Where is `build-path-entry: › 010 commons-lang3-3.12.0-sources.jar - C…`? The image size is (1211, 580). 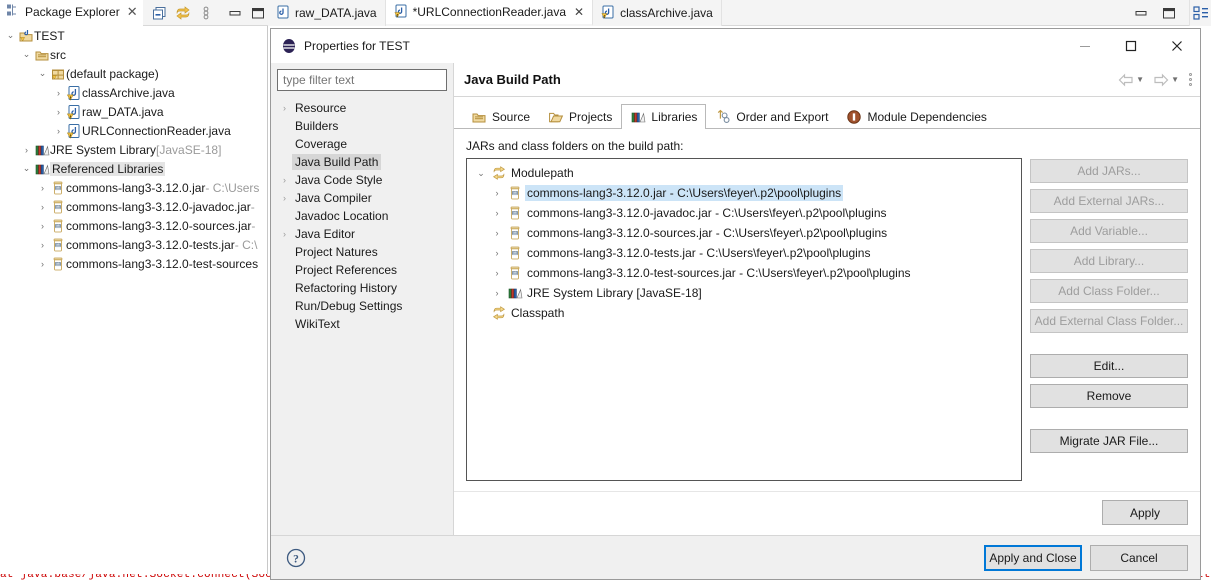 build-path-entry: › 010 commons-lang3-3.12.0-sources.jar - C… is located at coordinates (744, 233).